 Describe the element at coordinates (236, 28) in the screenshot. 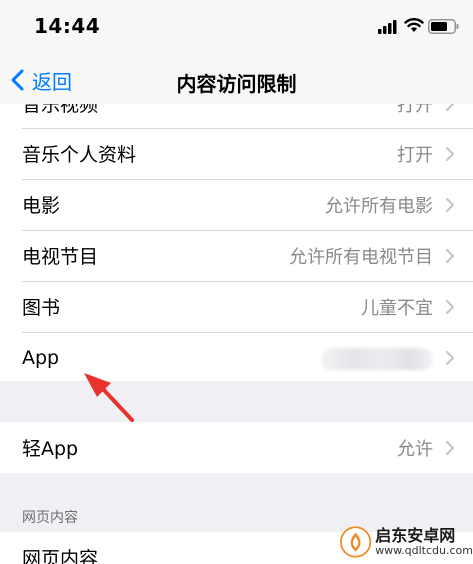

I see `status-bar: 14:44` at that location.